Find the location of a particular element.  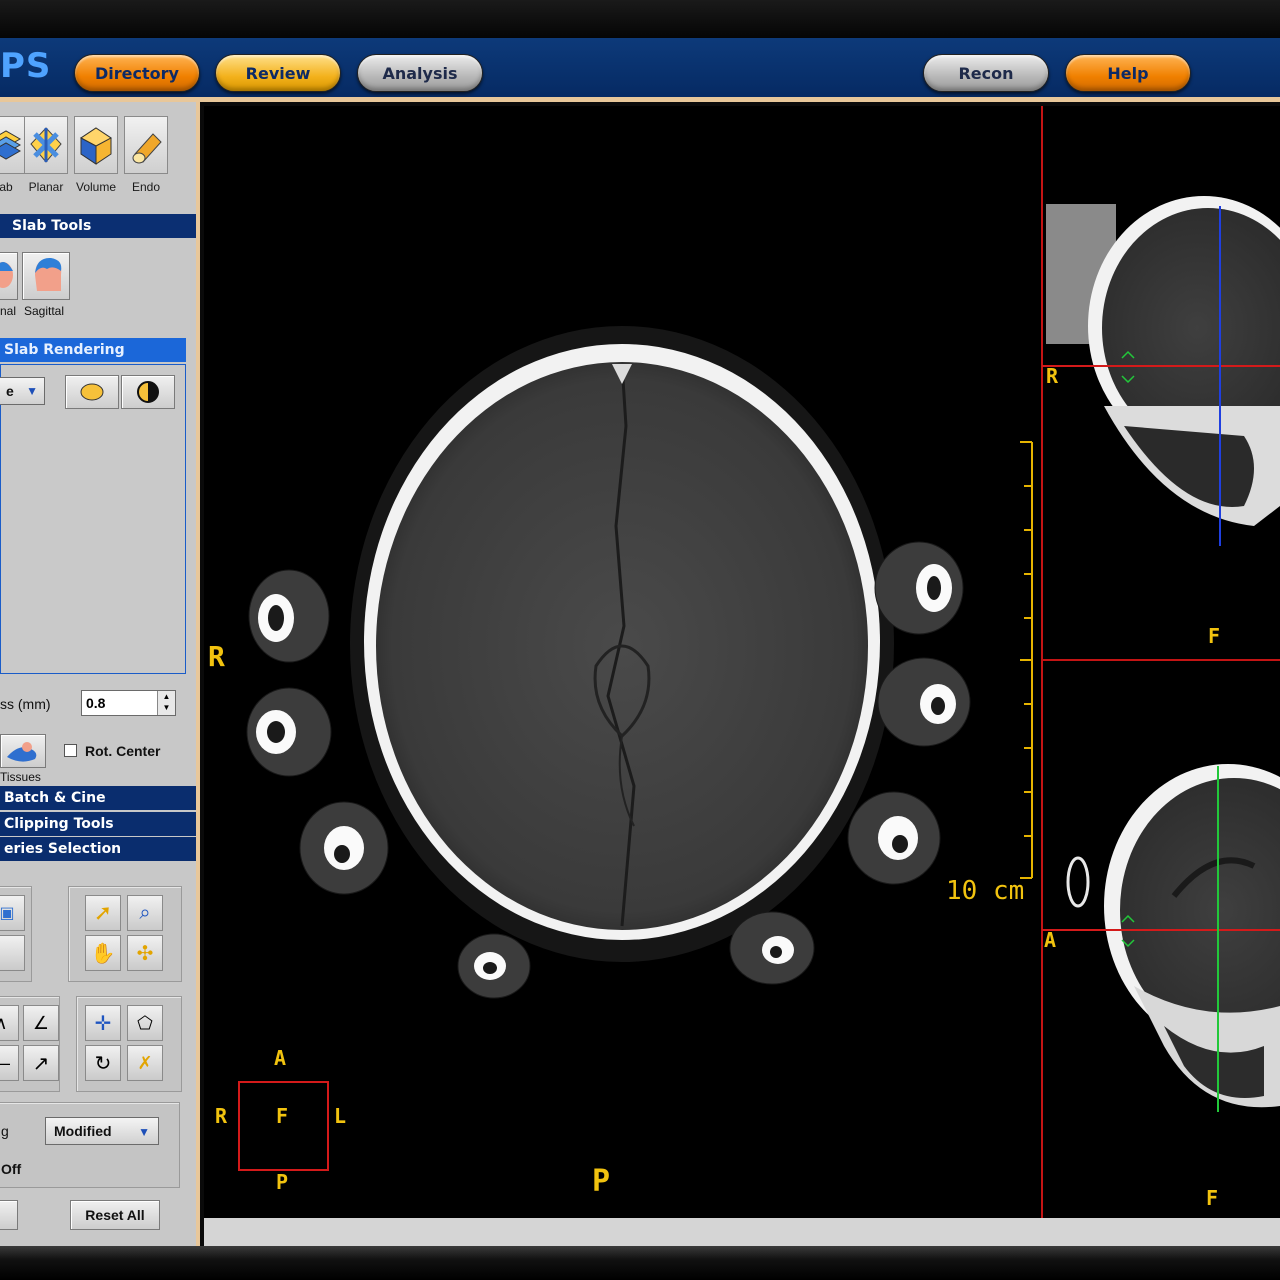

toolbox-roi: ✛ ⬠ ↻ ✗ is located at coordinates (129, 1044).